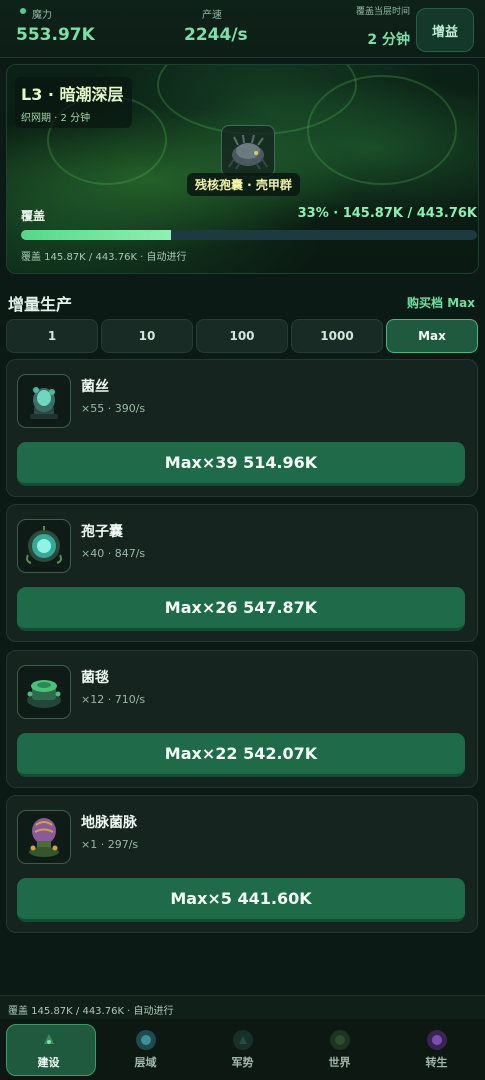 The image size is (485, 1080). What do you see at coordinates (212, 15) in the screenshot?
I see `rate-label: 产速` at bounding box center [212, 15].